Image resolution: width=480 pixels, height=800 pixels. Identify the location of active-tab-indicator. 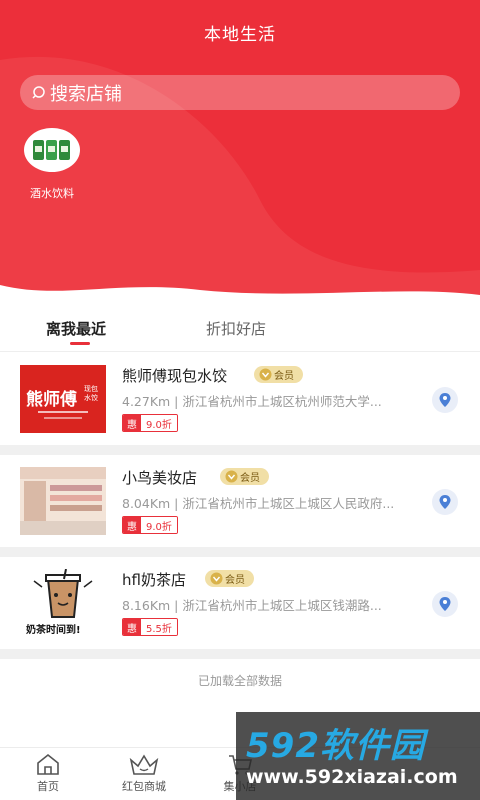
(80, 343).